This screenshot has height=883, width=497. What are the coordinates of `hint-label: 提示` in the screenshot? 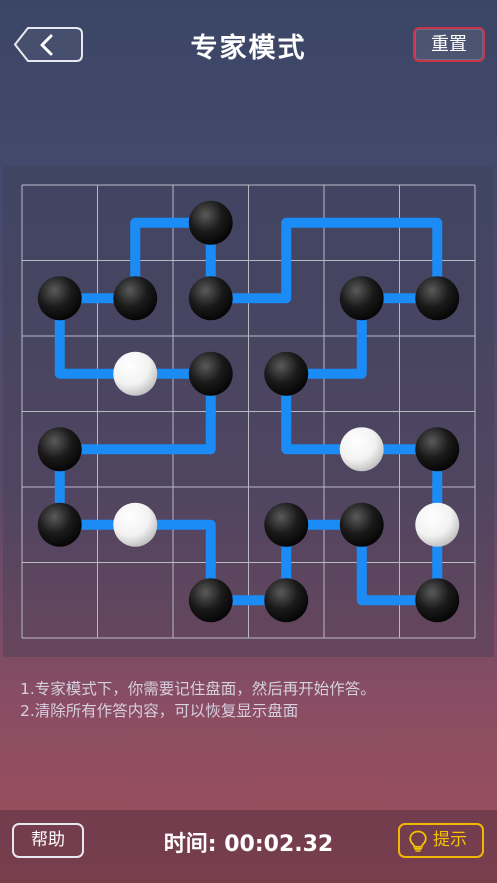 It's located at (450, 840).